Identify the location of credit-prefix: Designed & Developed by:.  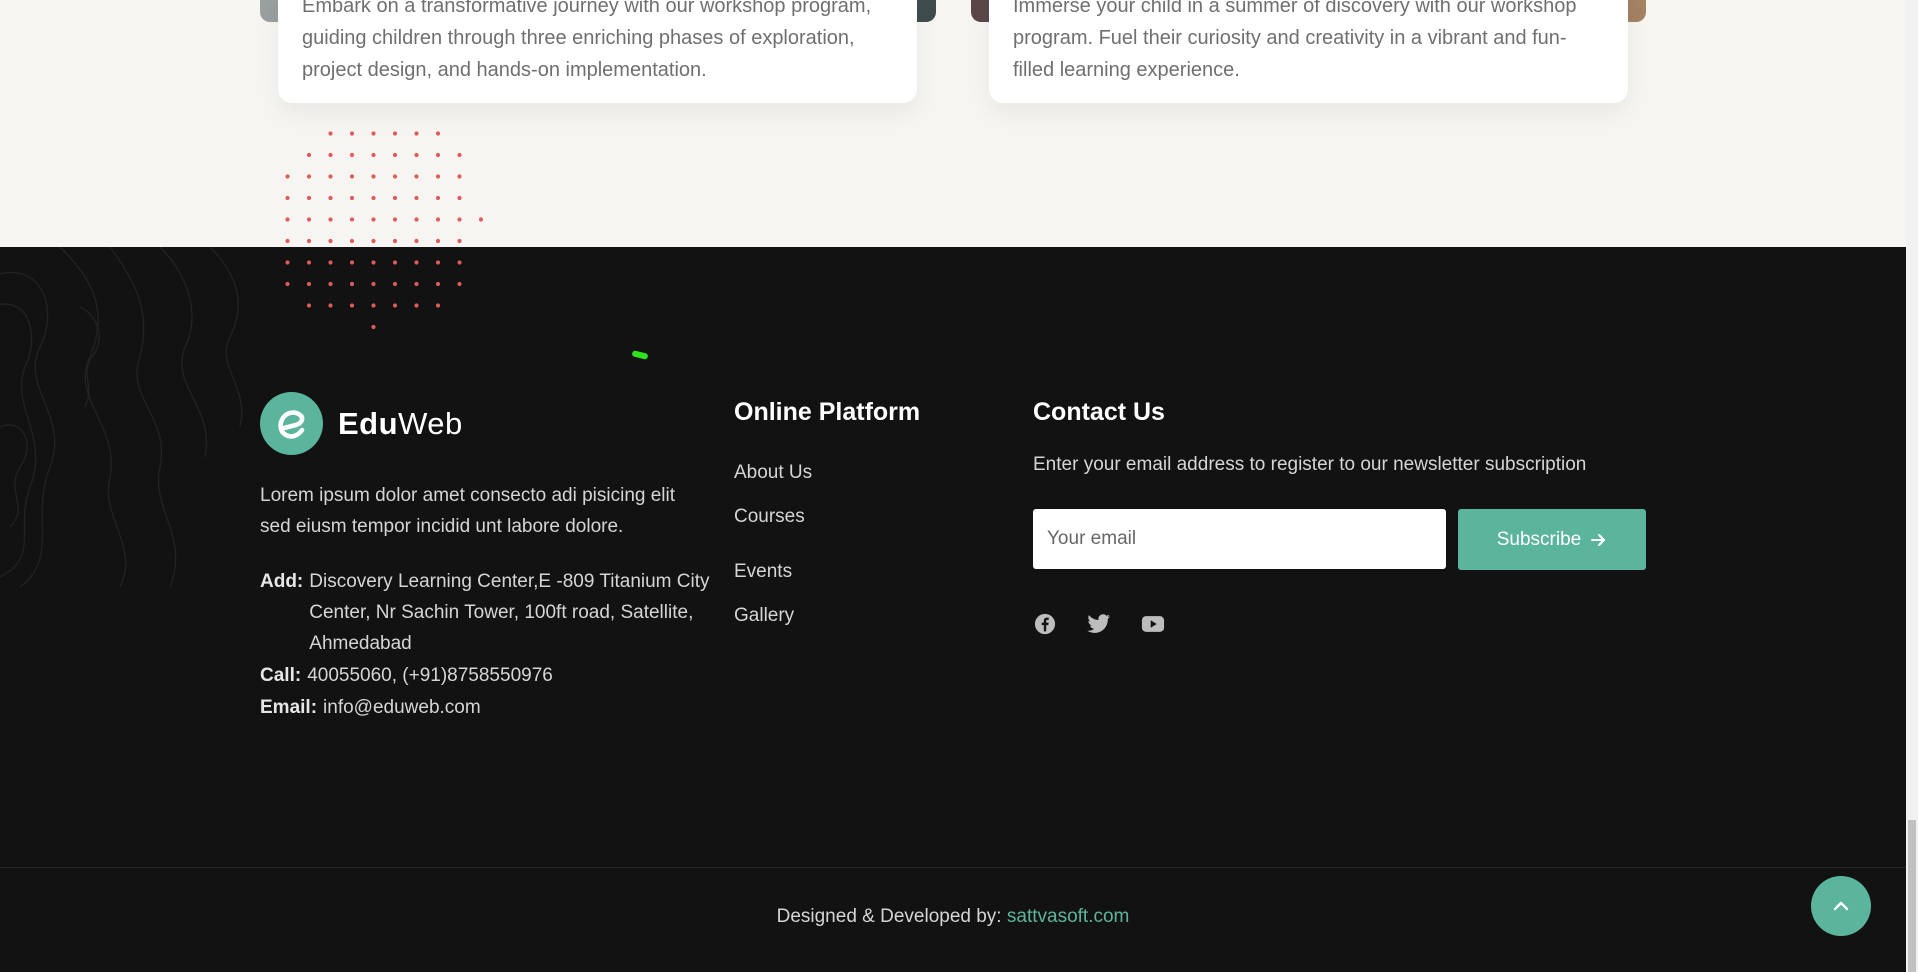
(891, 916).